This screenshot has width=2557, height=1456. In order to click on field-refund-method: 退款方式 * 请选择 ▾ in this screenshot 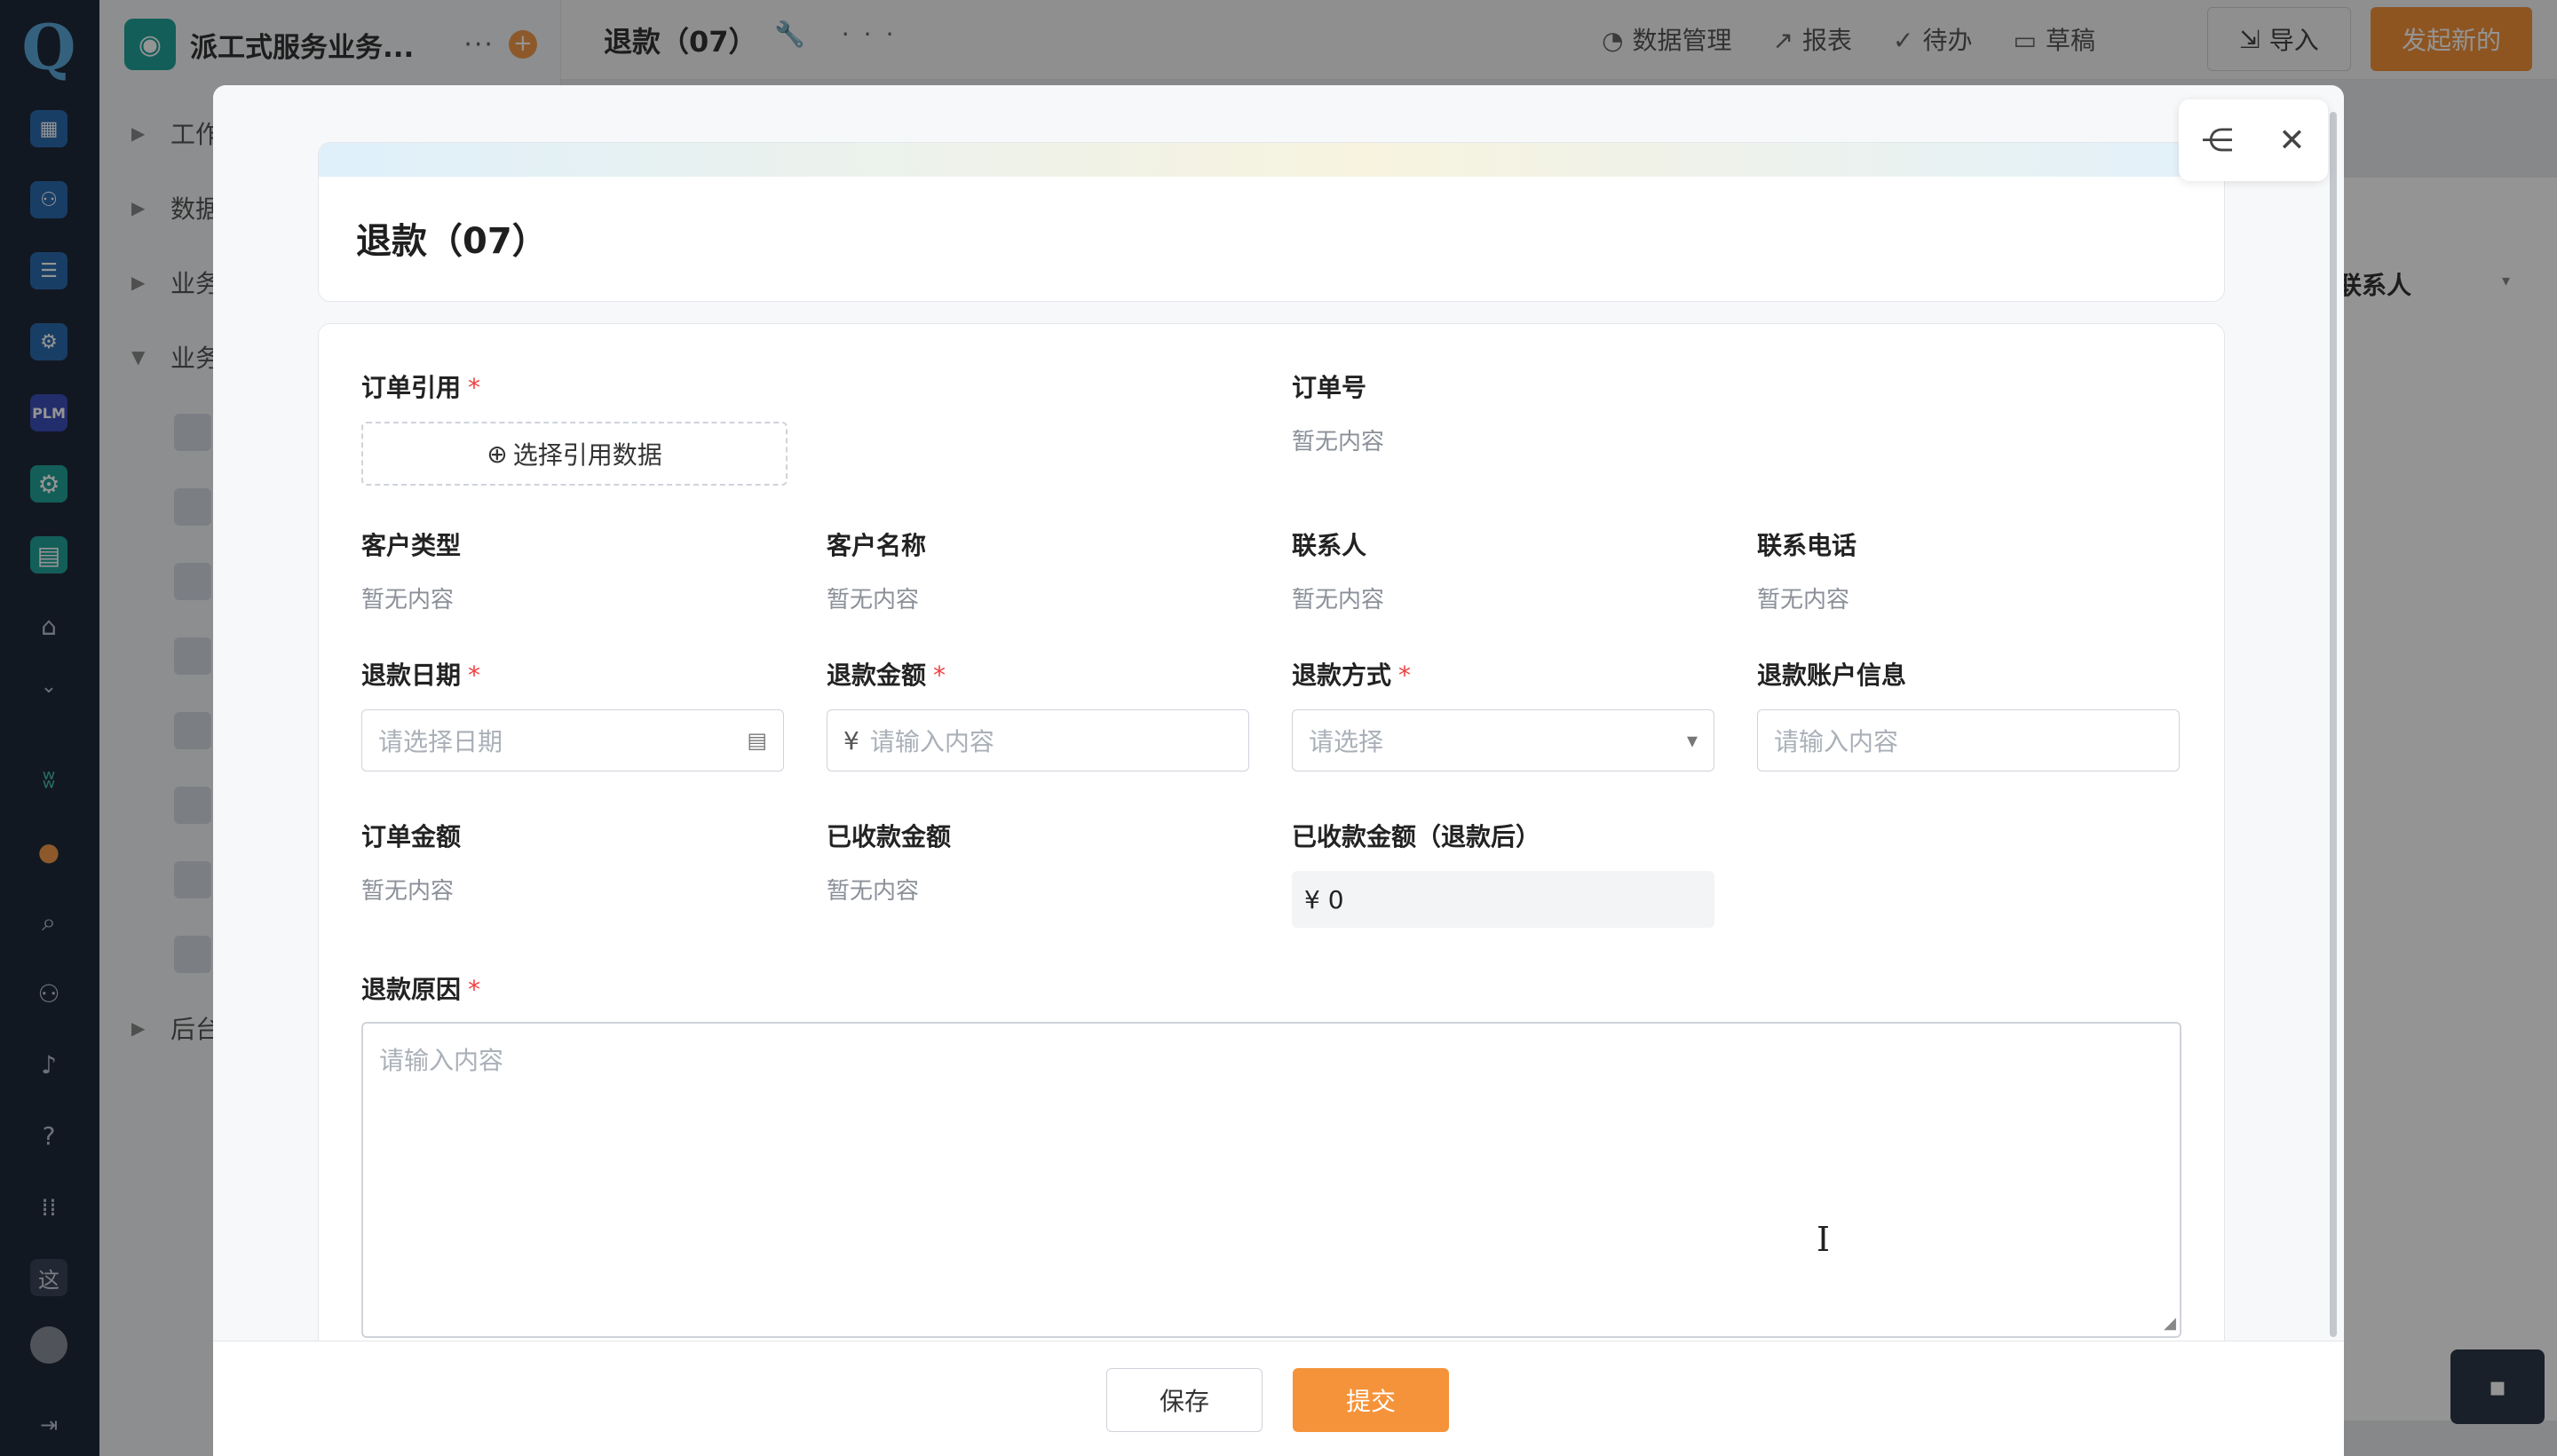, I will do `click(1503, 714)`.